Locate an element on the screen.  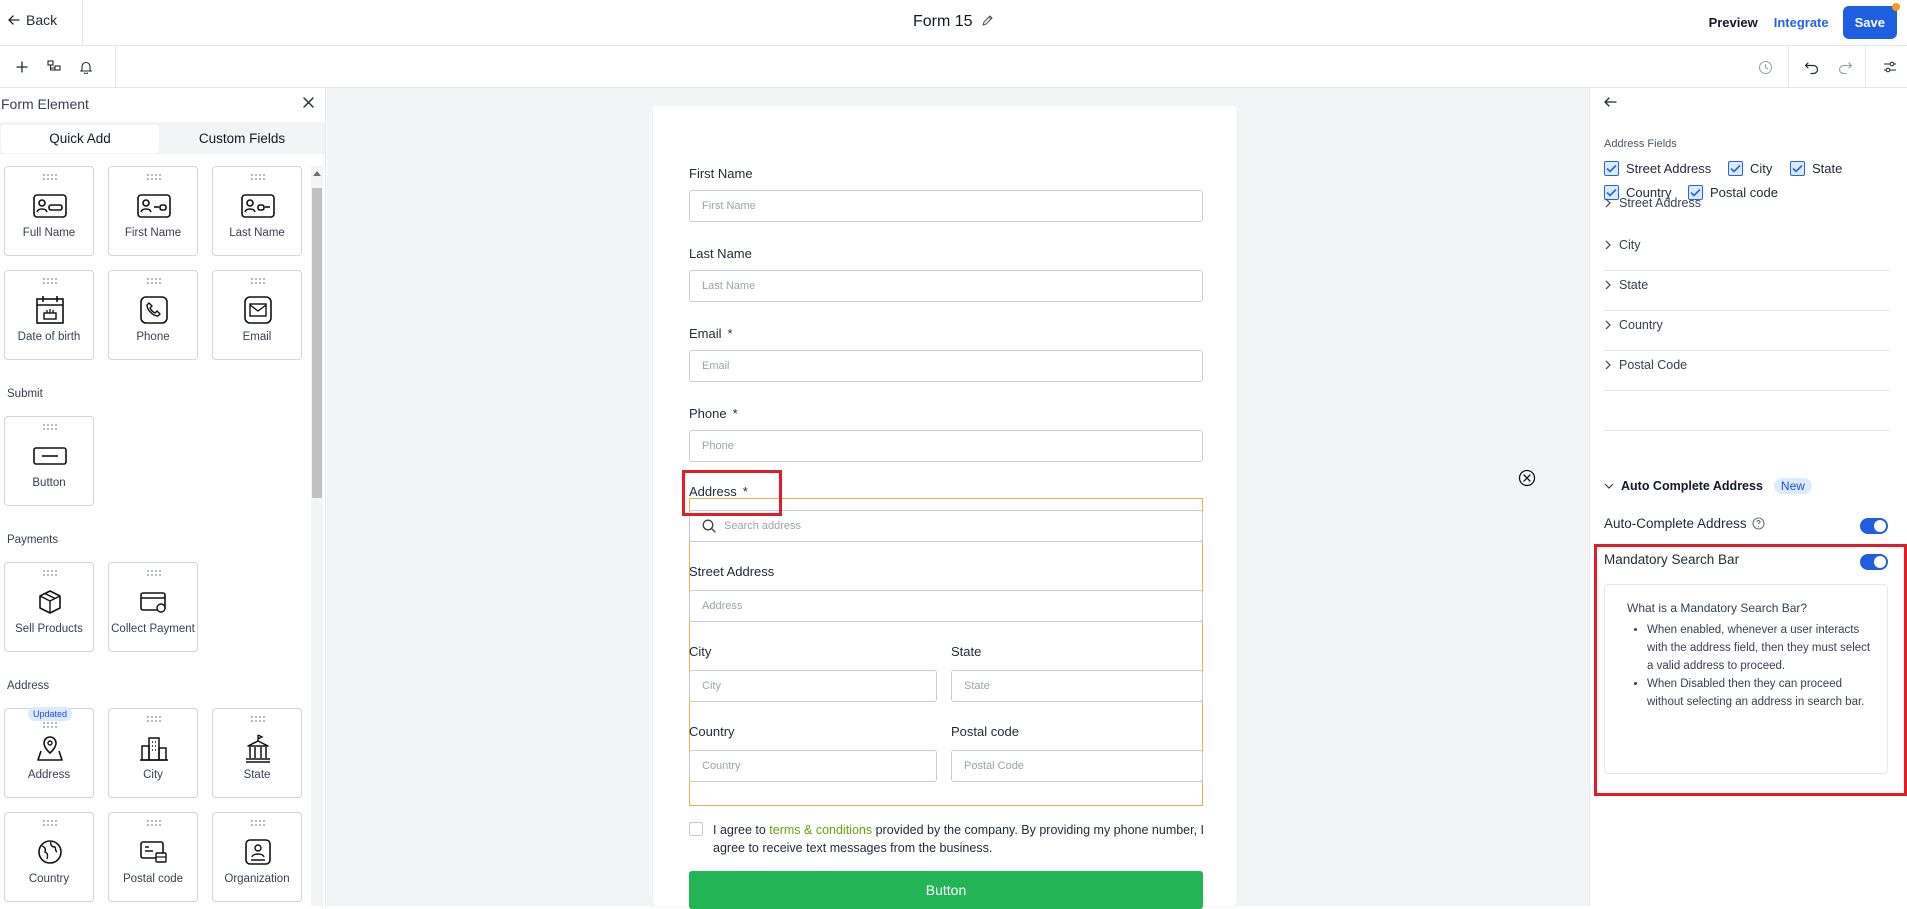
form-submit-button: Button is located at coordinates (946, 890).